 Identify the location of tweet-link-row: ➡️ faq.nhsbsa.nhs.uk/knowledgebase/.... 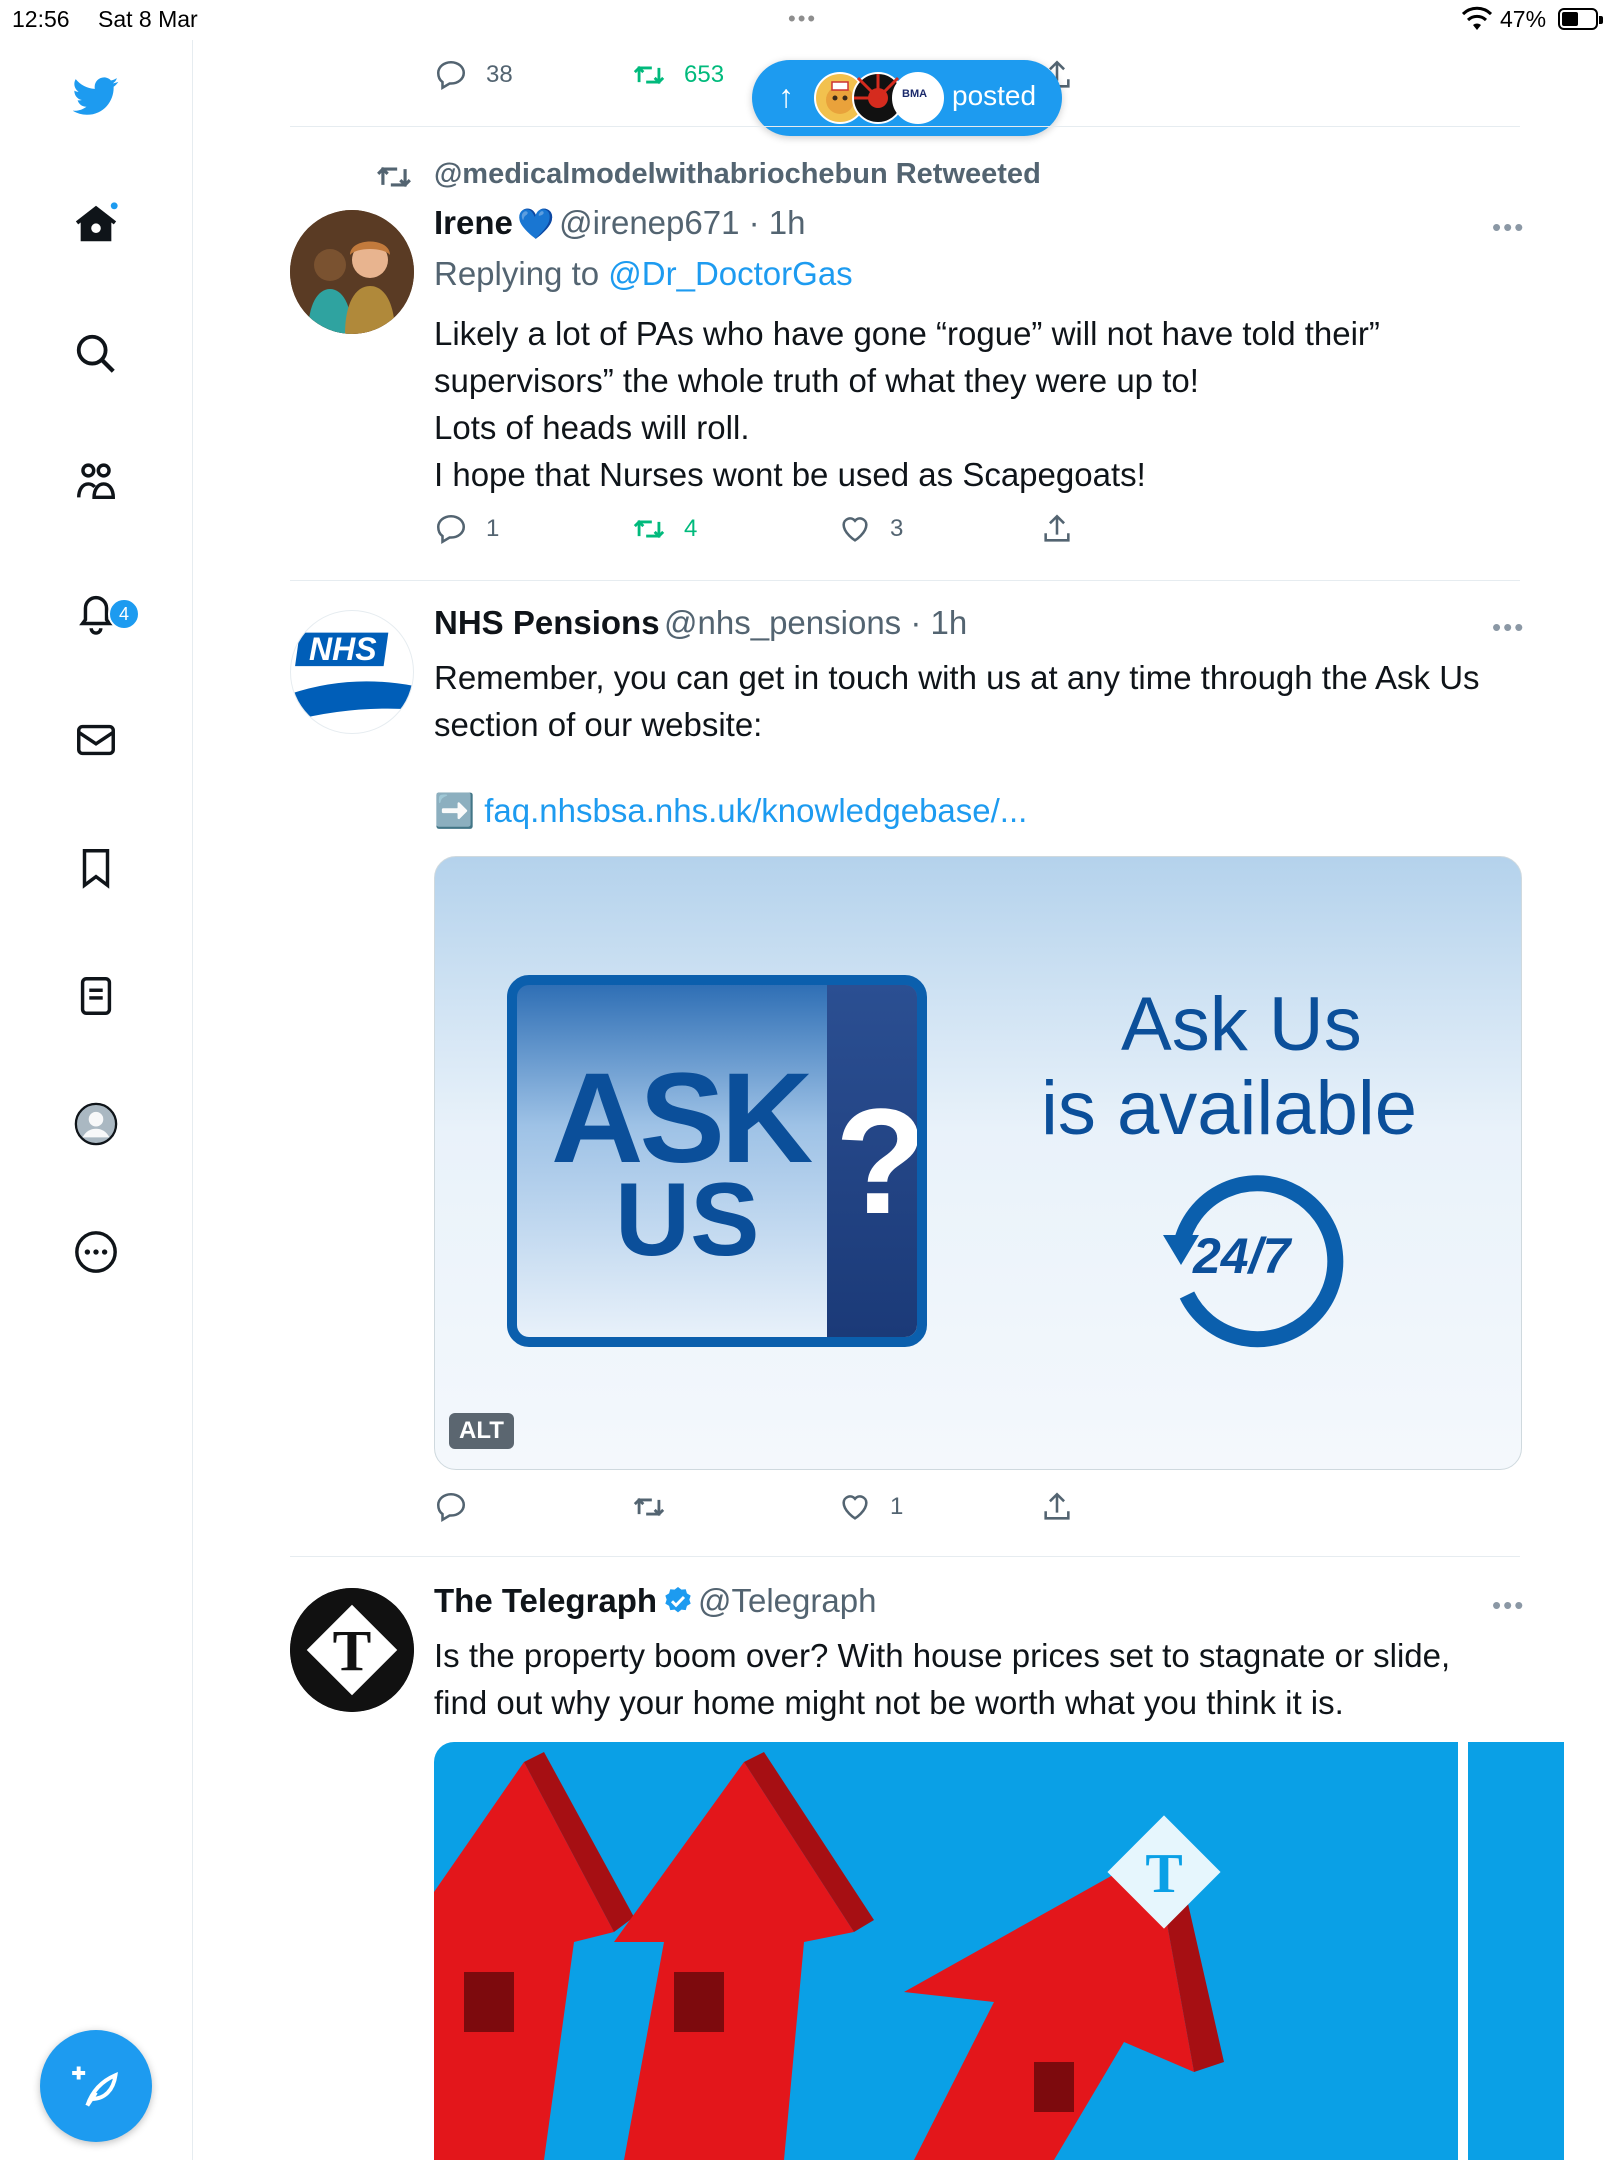
(730, 811).